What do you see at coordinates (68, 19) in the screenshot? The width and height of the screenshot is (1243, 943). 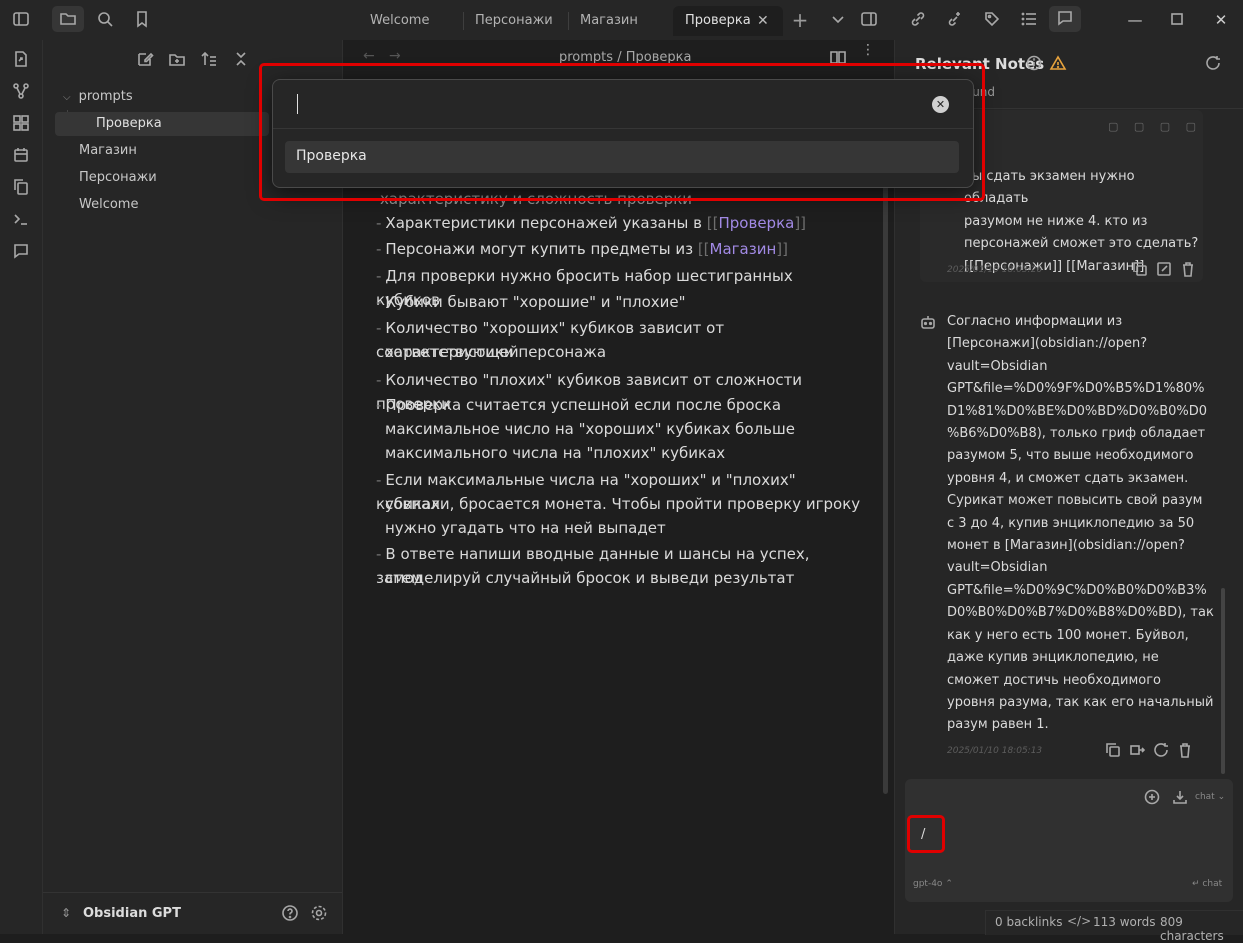 I see `files-view-button` at bounding box center [68, 19].